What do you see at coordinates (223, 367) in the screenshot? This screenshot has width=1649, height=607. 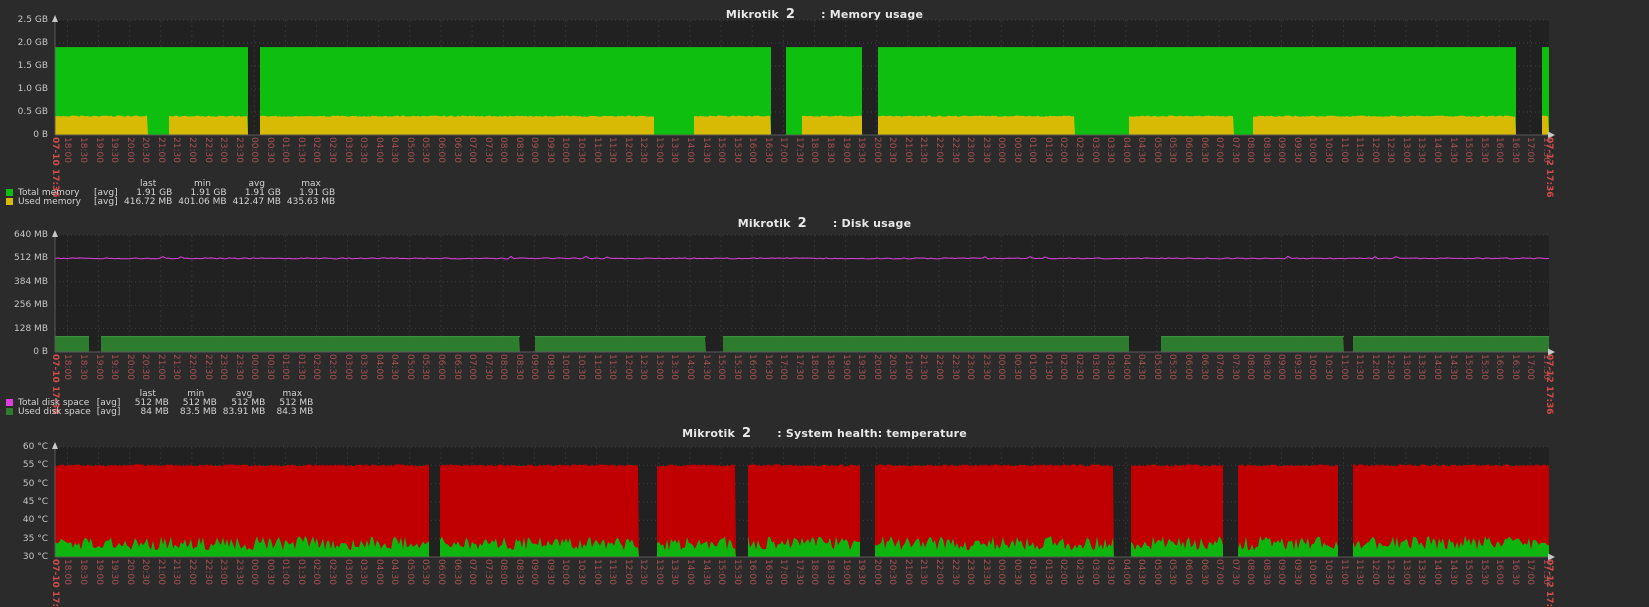 I see `time-axis-tick-label: 23:00` at bounding box center [223, 367].